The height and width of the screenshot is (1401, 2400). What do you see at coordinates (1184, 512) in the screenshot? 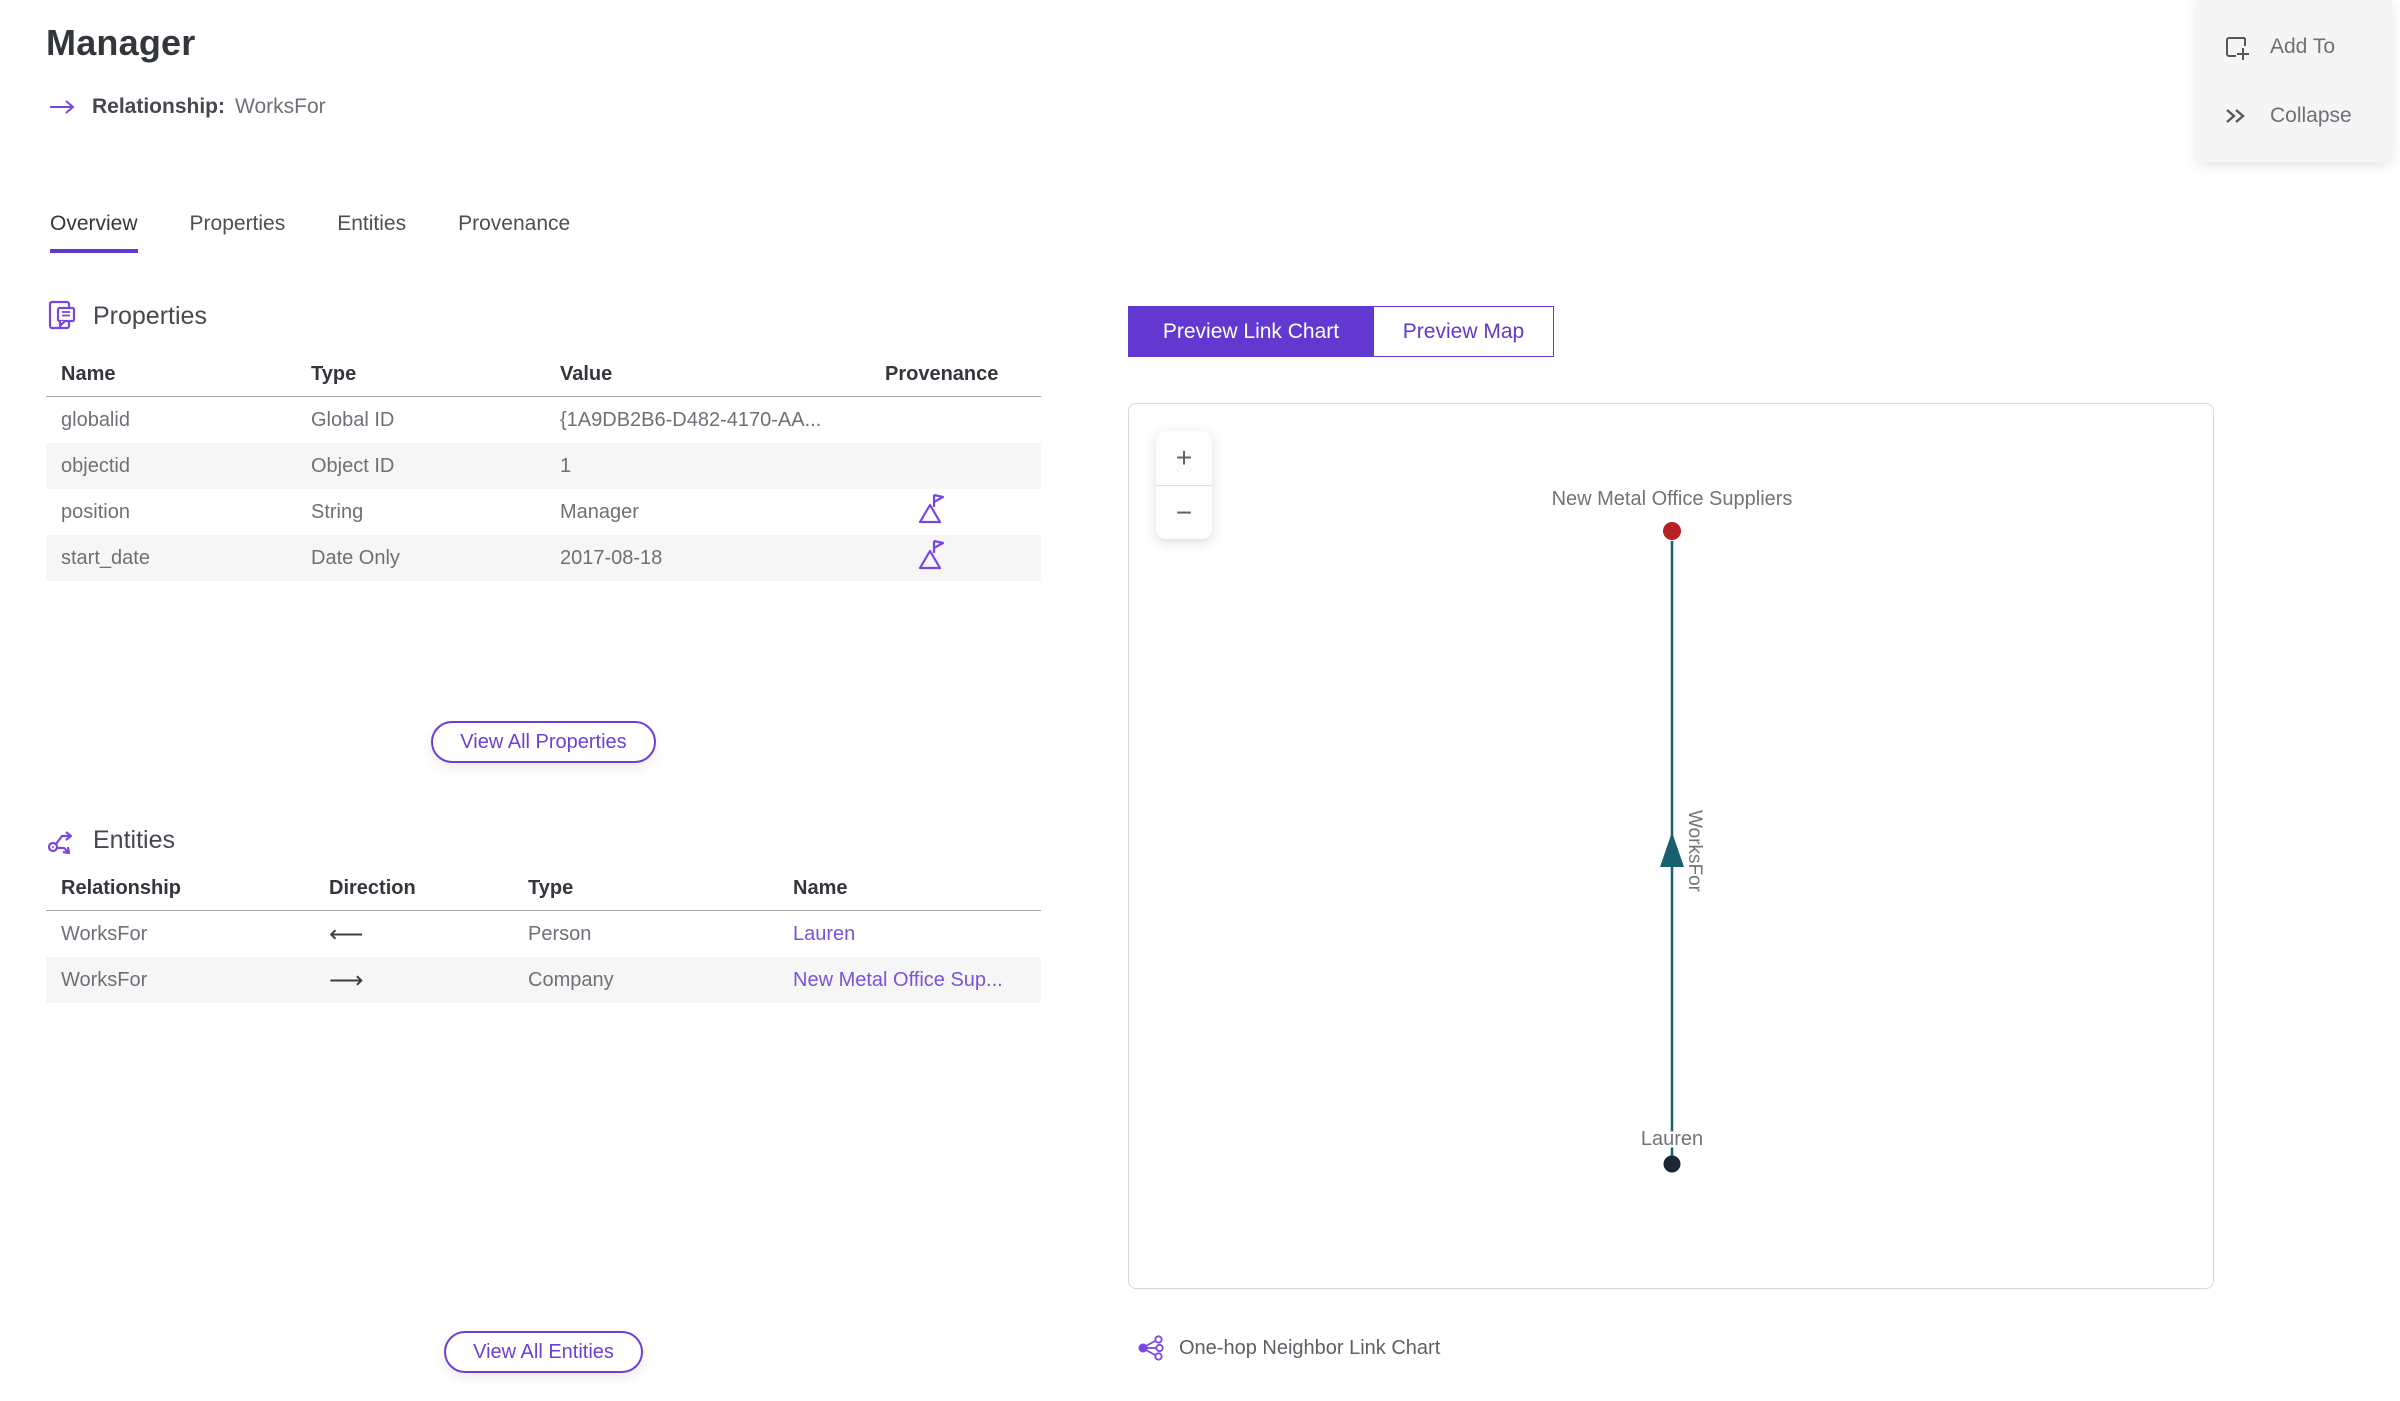
I see `zoom-out-button: −` at bounding box center [1184, 512].